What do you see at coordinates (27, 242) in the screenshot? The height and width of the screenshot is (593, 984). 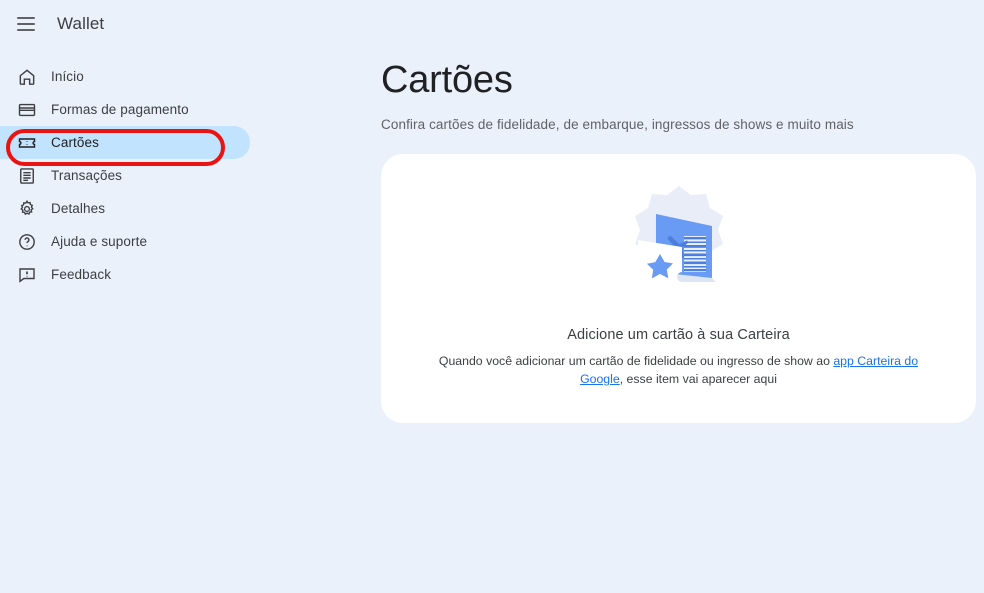 I see `help-circle-icon` at bounding box center [27, 242].